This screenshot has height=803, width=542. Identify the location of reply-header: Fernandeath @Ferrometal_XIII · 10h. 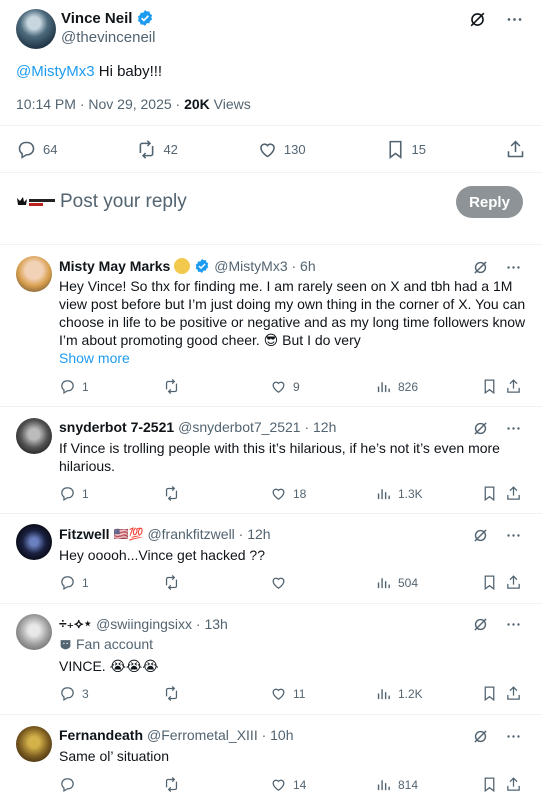
(176, 735).